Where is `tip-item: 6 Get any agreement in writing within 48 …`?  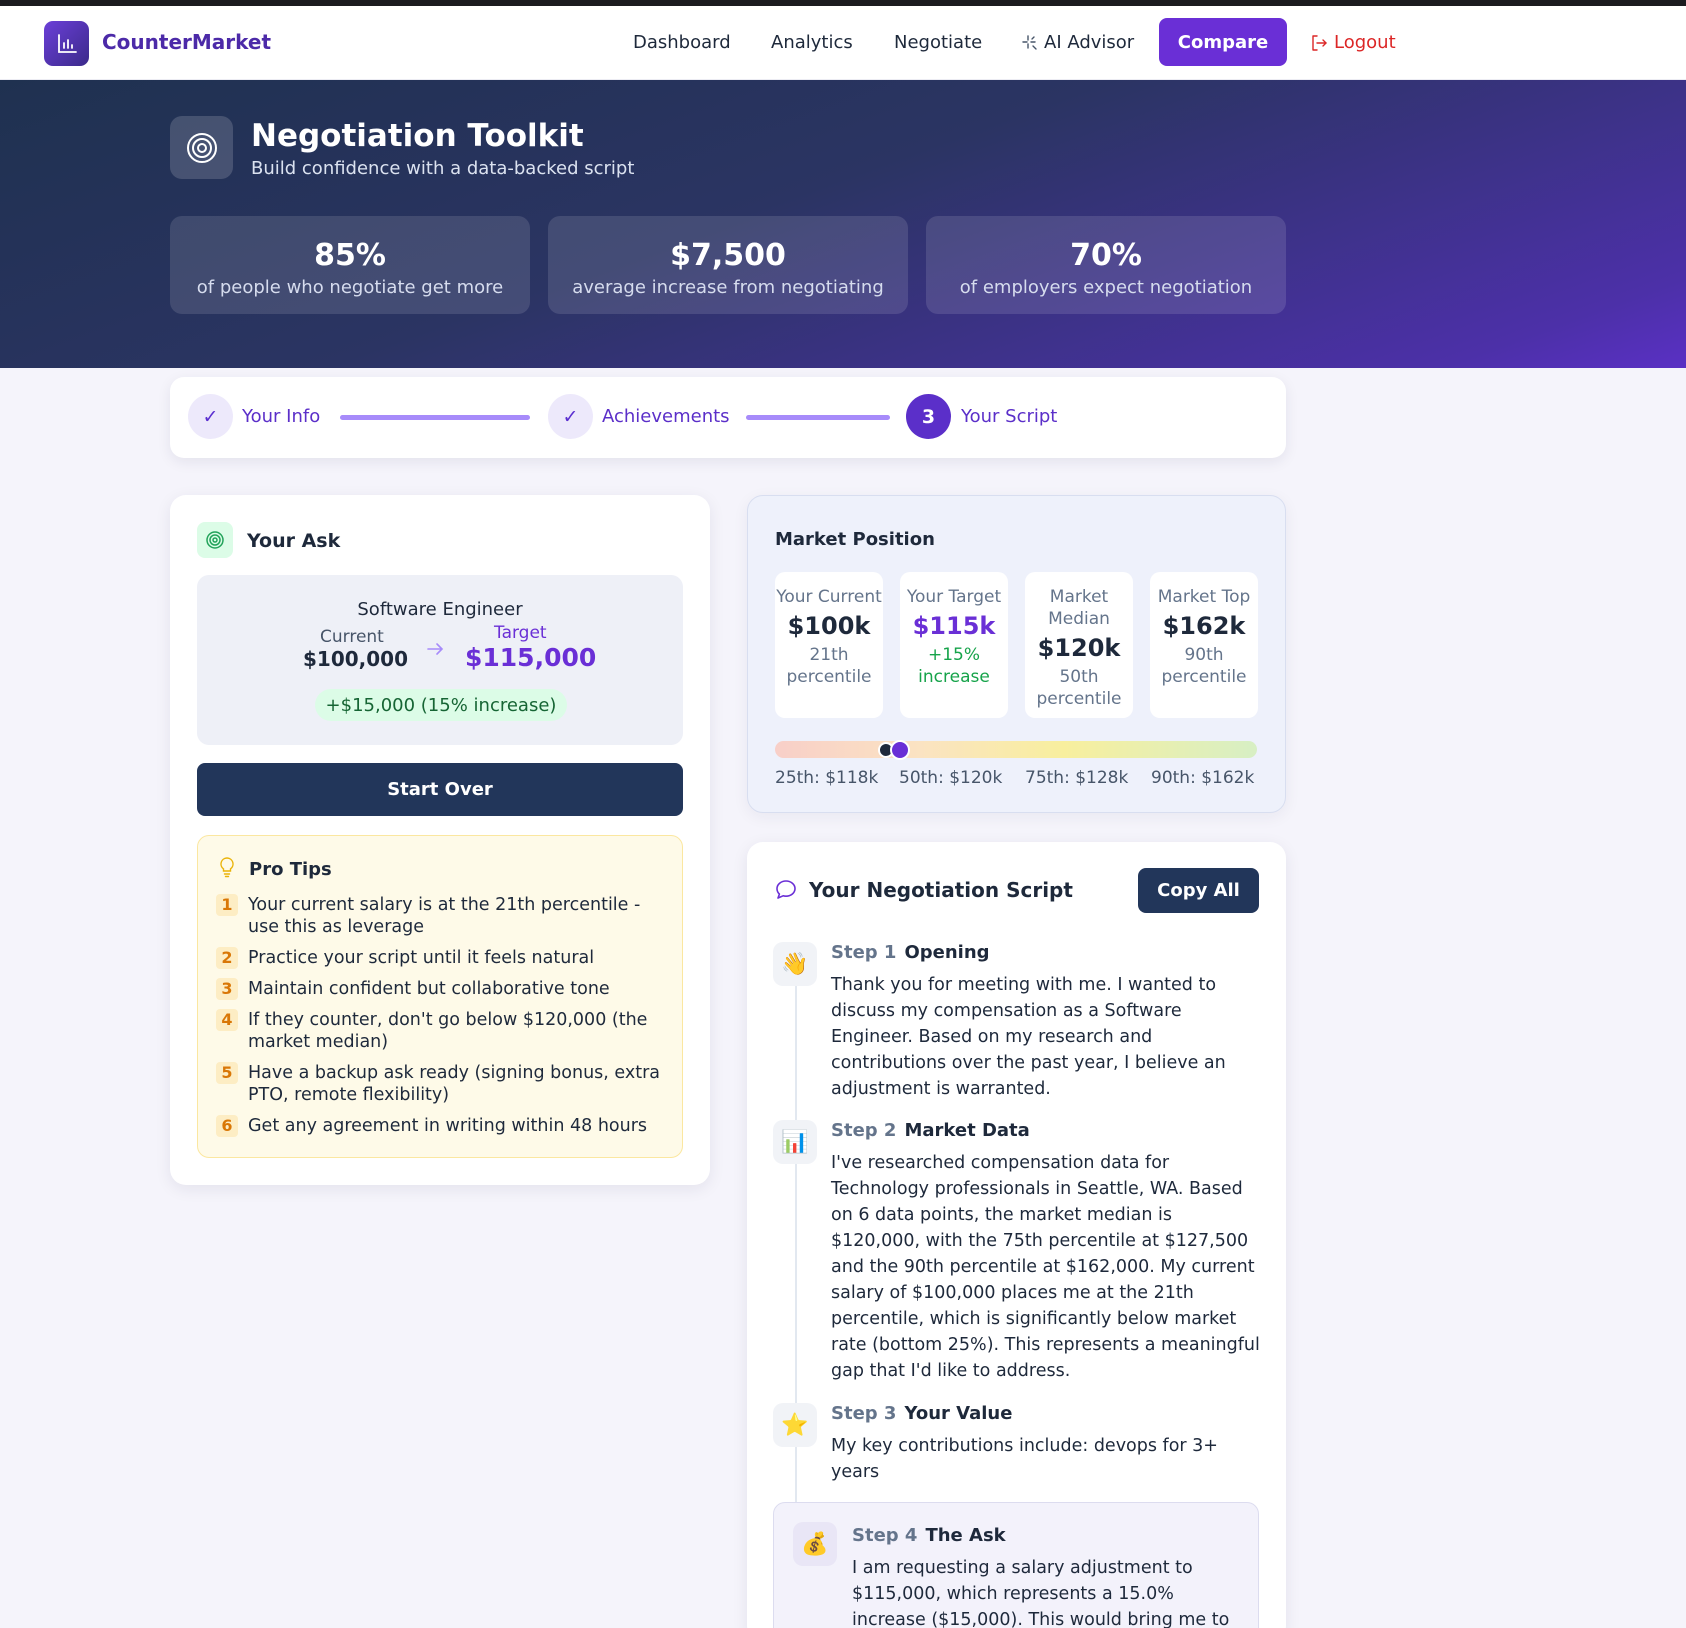 tip-item: 6 Get any agreement in writing within 48 … is located at coordinates (442, 1126).